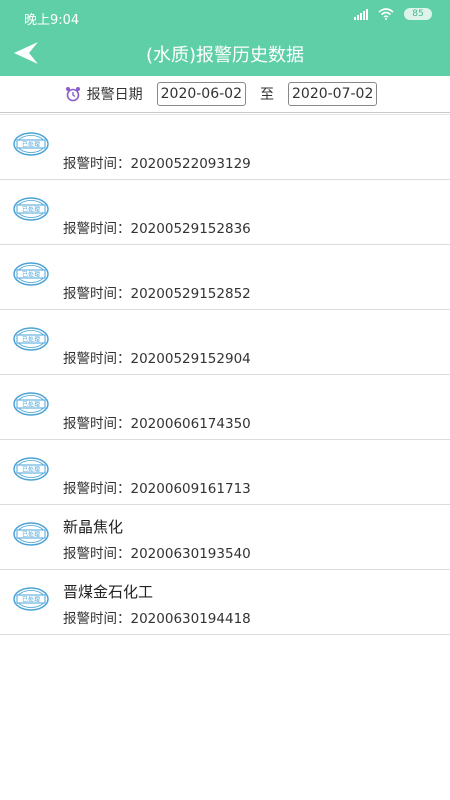  What do you see at coordinates (190, 164) in the screenshot?
I see `alarm-time-value: 20200522093129` at bounding box center [190, 164].